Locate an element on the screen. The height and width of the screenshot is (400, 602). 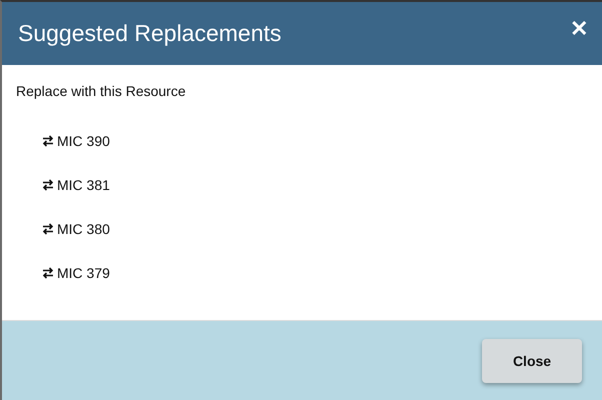
dialog-title: Suggested Replacements is located at coordinates (150, 33).